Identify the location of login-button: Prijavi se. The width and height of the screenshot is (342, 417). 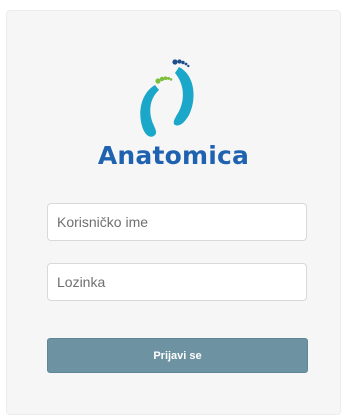
(177, 355).